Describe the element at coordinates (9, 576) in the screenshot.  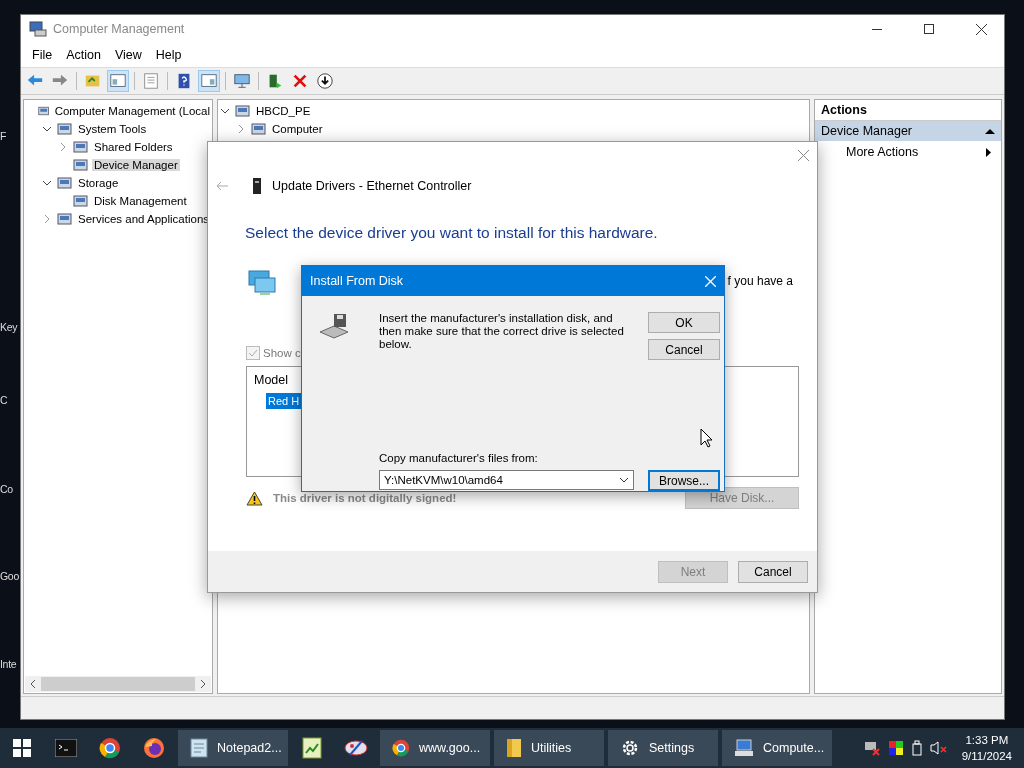
I see `desktop-icon-label: Goo` at that location.